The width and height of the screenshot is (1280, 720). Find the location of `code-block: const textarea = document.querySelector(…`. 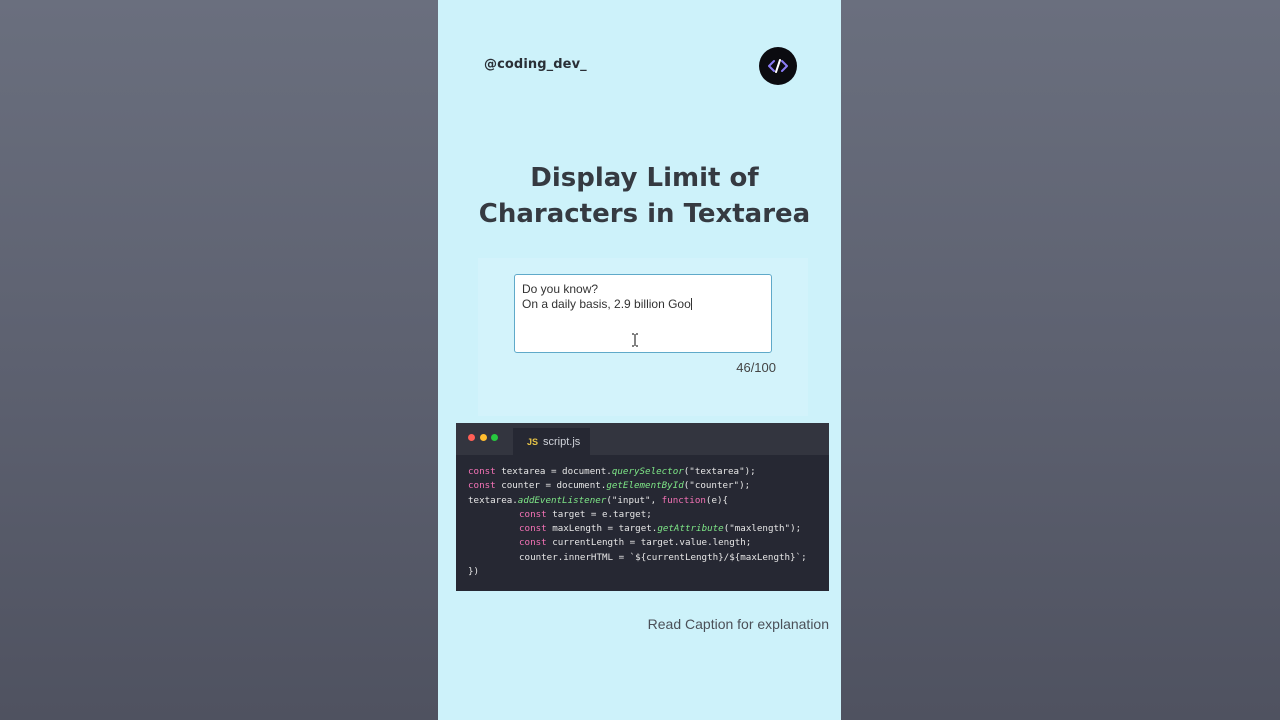

code-block: const textarea = document.querySelector(… is located at coordinates (637, 522).